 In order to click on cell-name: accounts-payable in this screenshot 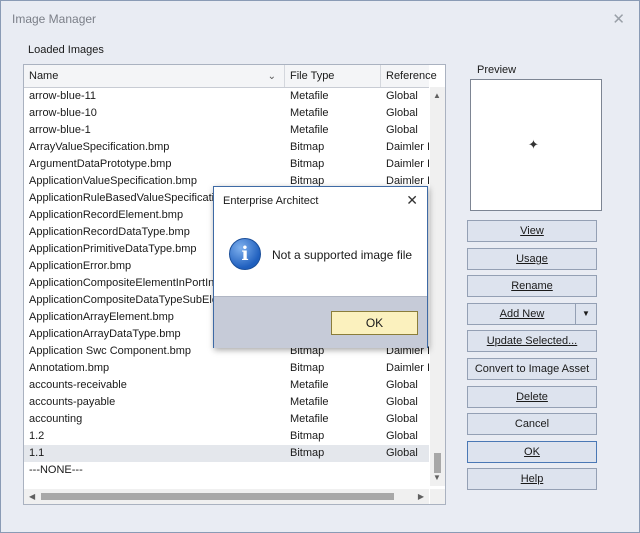, I will do `click(72, 402)`.